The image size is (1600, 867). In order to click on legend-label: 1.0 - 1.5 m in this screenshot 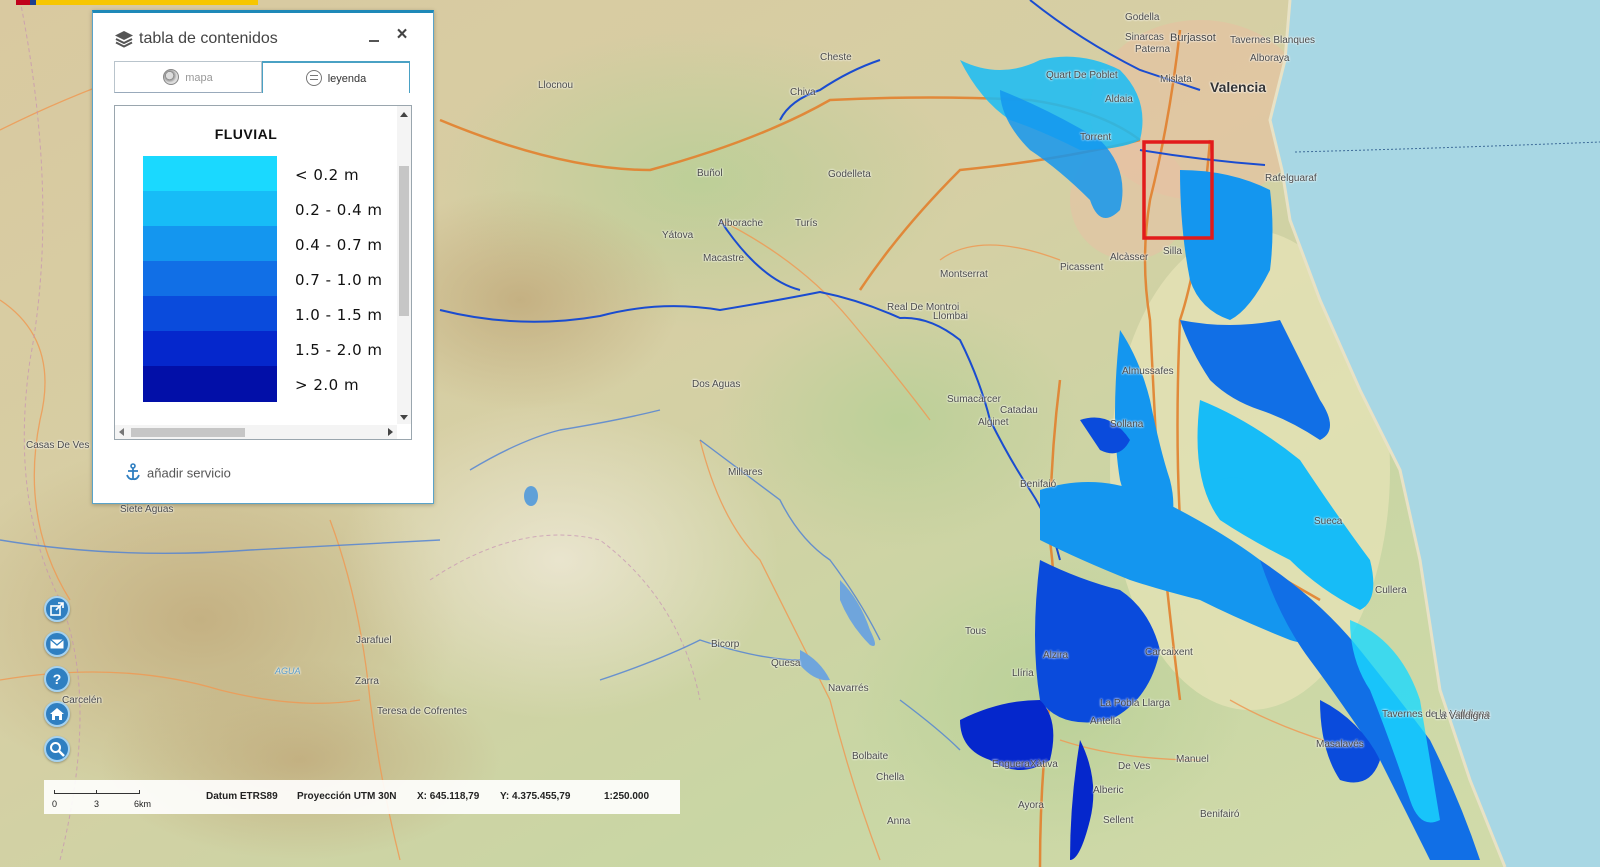, I will do `click(339, 315)`.